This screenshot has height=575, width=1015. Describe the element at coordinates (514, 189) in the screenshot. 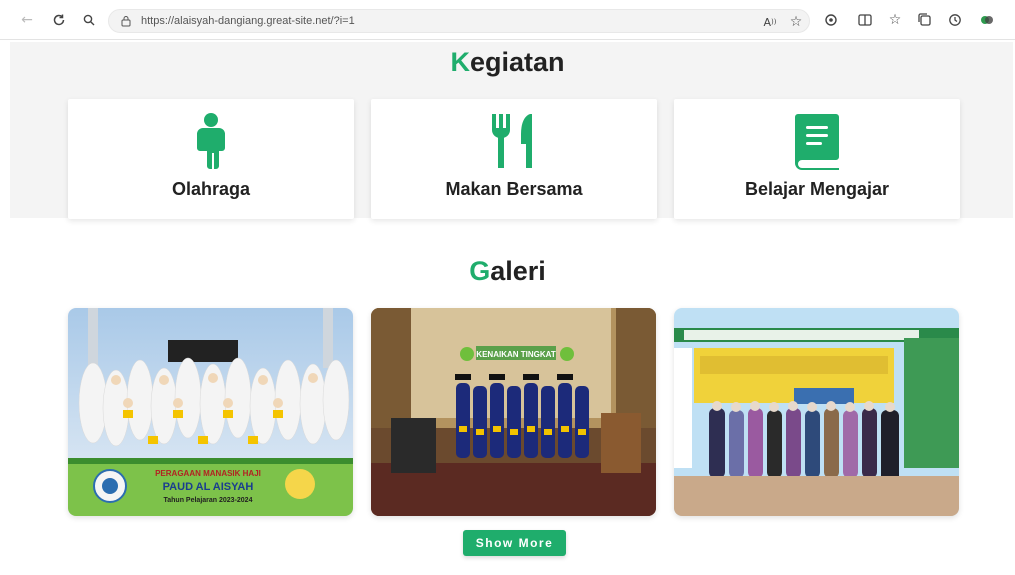

I see `card-label: Makan Bersama` at that location.